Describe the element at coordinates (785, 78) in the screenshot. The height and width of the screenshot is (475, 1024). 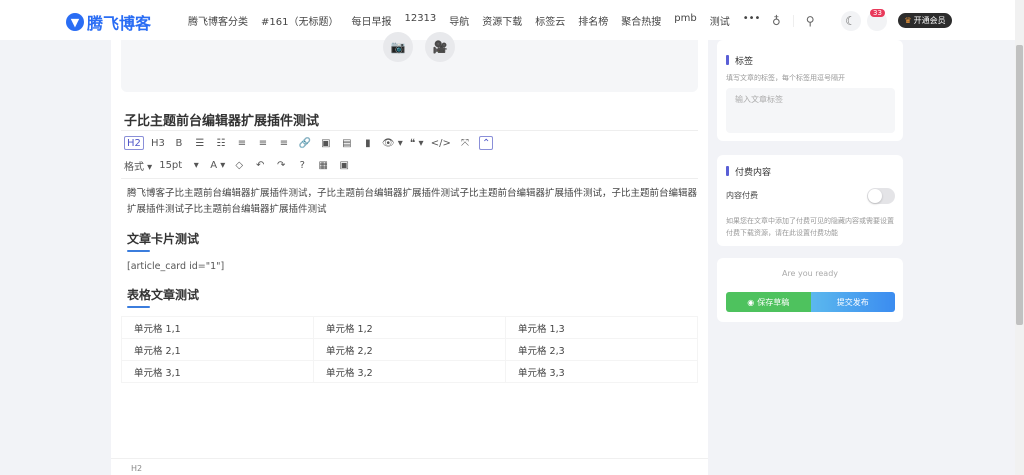
I see `tags-hint: 填写文章的标签，每个标签用逗号隔开` at that location.